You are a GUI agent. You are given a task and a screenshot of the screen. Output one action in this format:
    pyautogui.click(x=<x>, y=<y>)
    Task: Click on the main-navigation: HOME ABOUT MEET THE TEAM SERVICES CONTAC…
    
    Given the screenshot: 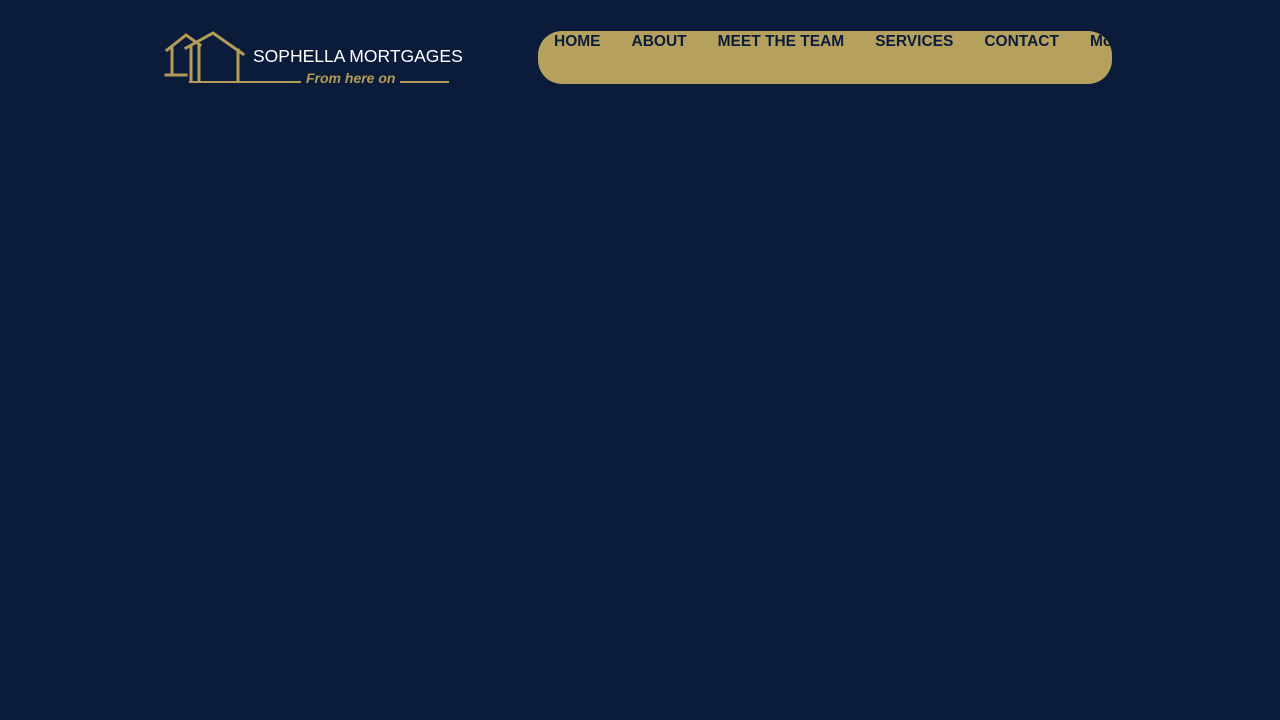 What is the action you would take?
    pyautogui.click(x=825, y=57)
    